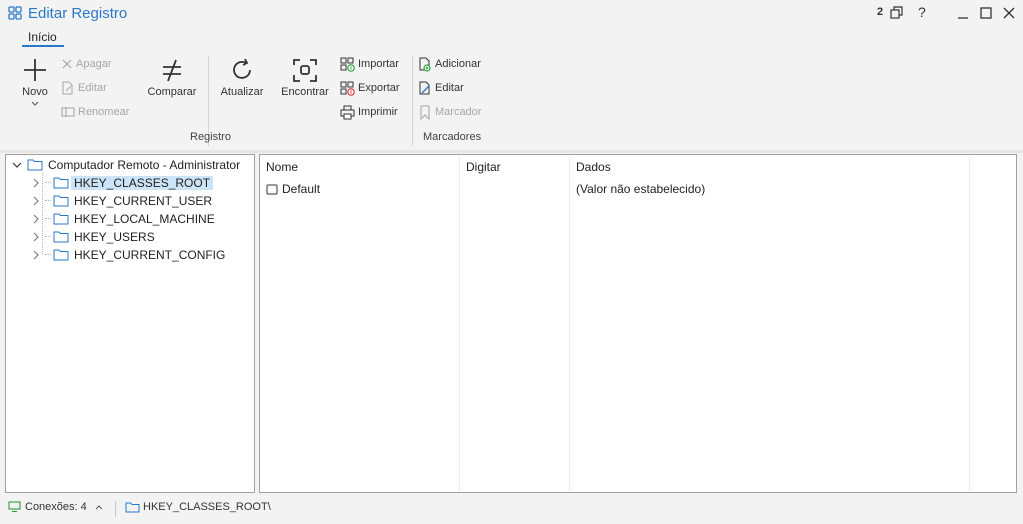  What do you see at coordinates (483, 167) in the screenshot?
I see `column-header-digitar: Digitar` at bounding box center [483, 167].